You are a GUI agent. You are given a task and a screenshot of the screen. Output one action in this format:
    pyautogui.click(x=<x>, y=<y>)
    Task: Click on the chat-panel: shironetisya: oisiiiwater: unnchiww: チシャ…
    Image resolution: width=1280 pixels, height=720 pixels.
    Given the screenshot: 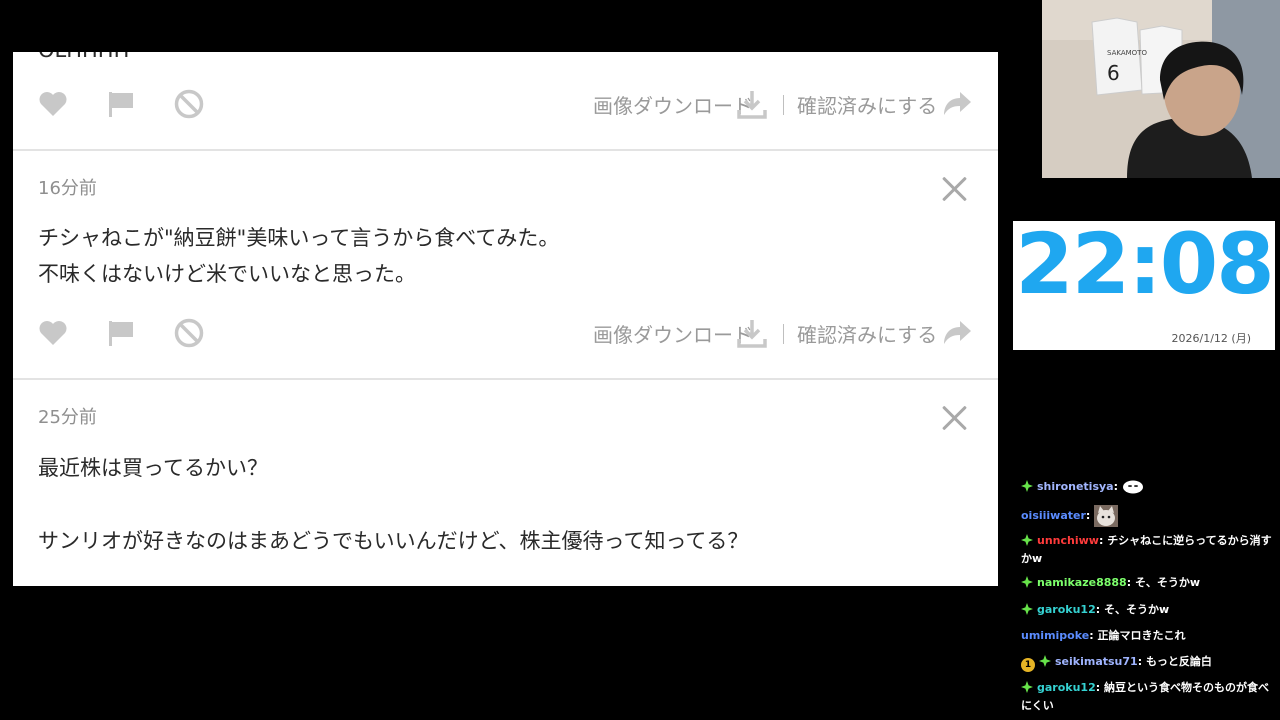 What is the action you would take?
    pyautogui.click(x=1146, y=591)
    